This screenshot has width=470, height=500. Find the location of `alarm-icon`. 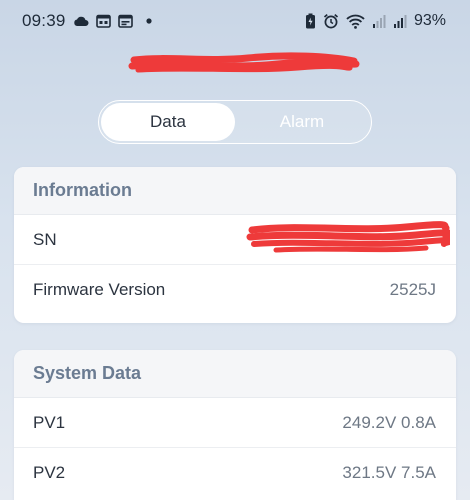

alarm-icon is located at coordinates (331, 21).